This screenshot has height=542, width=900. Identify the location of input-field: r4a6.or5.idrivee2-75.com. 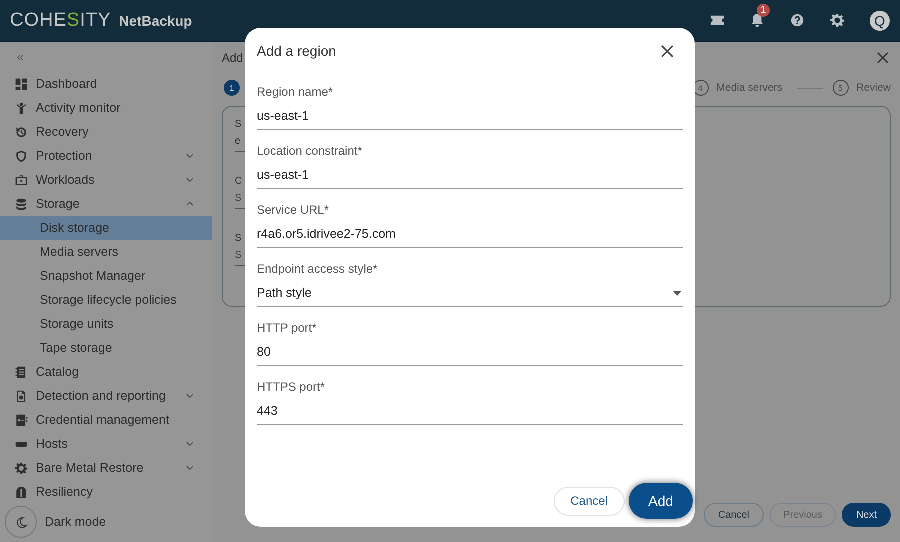
(470, 236).